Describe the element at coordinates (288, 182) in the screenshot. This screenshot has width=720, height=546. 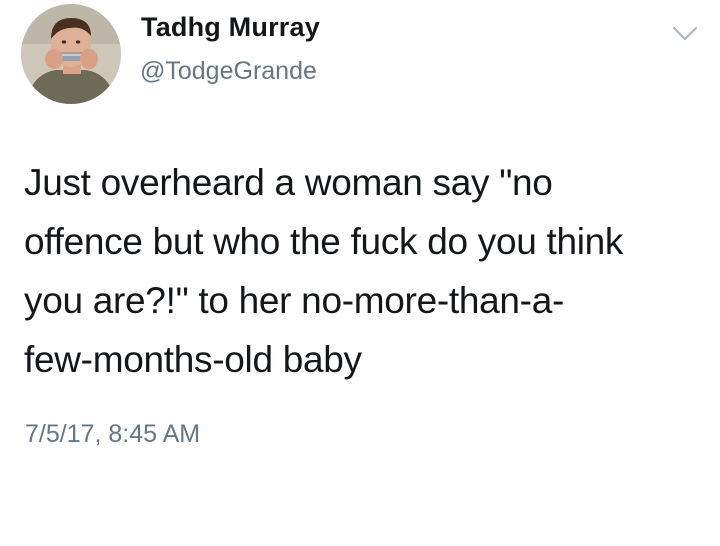
I see `tweet-text-line: Just overheard a woman say "no` at that location.